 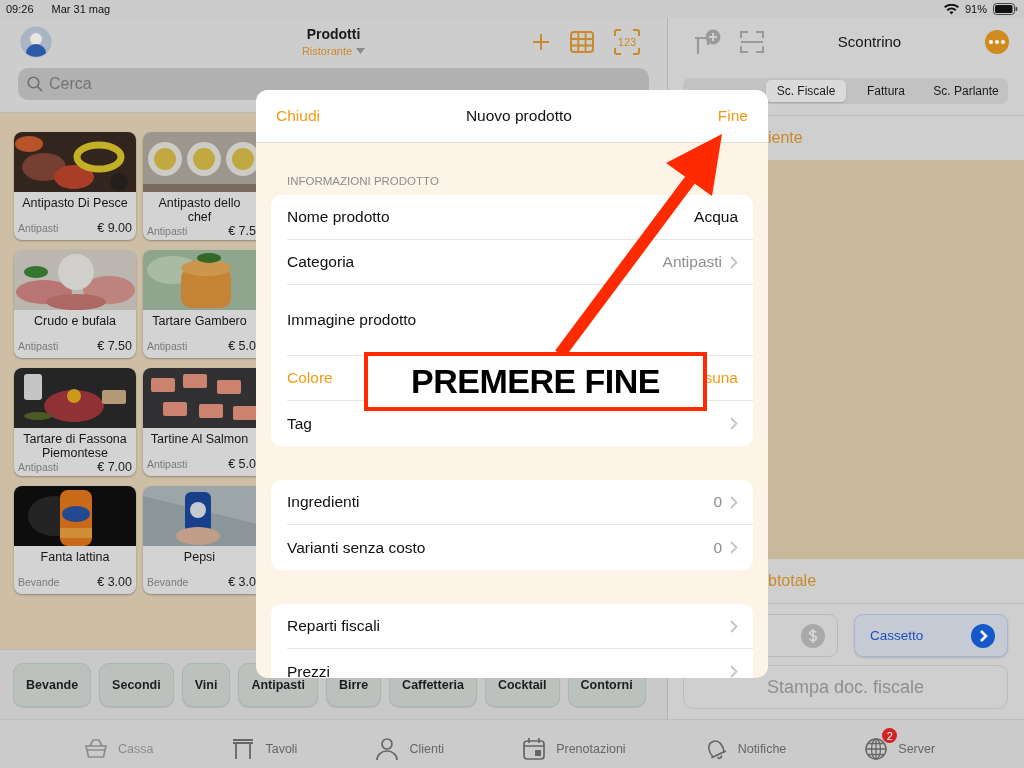 I want to click on form-row: Nome prodotto Acqua, so click(x=520, y=217).